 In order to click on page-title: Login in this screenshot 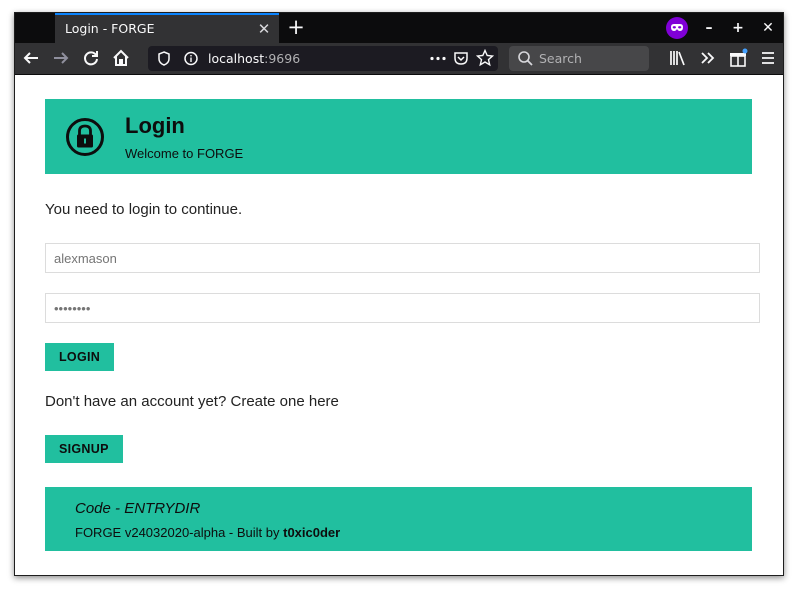, I will do `click(155, 125)`.